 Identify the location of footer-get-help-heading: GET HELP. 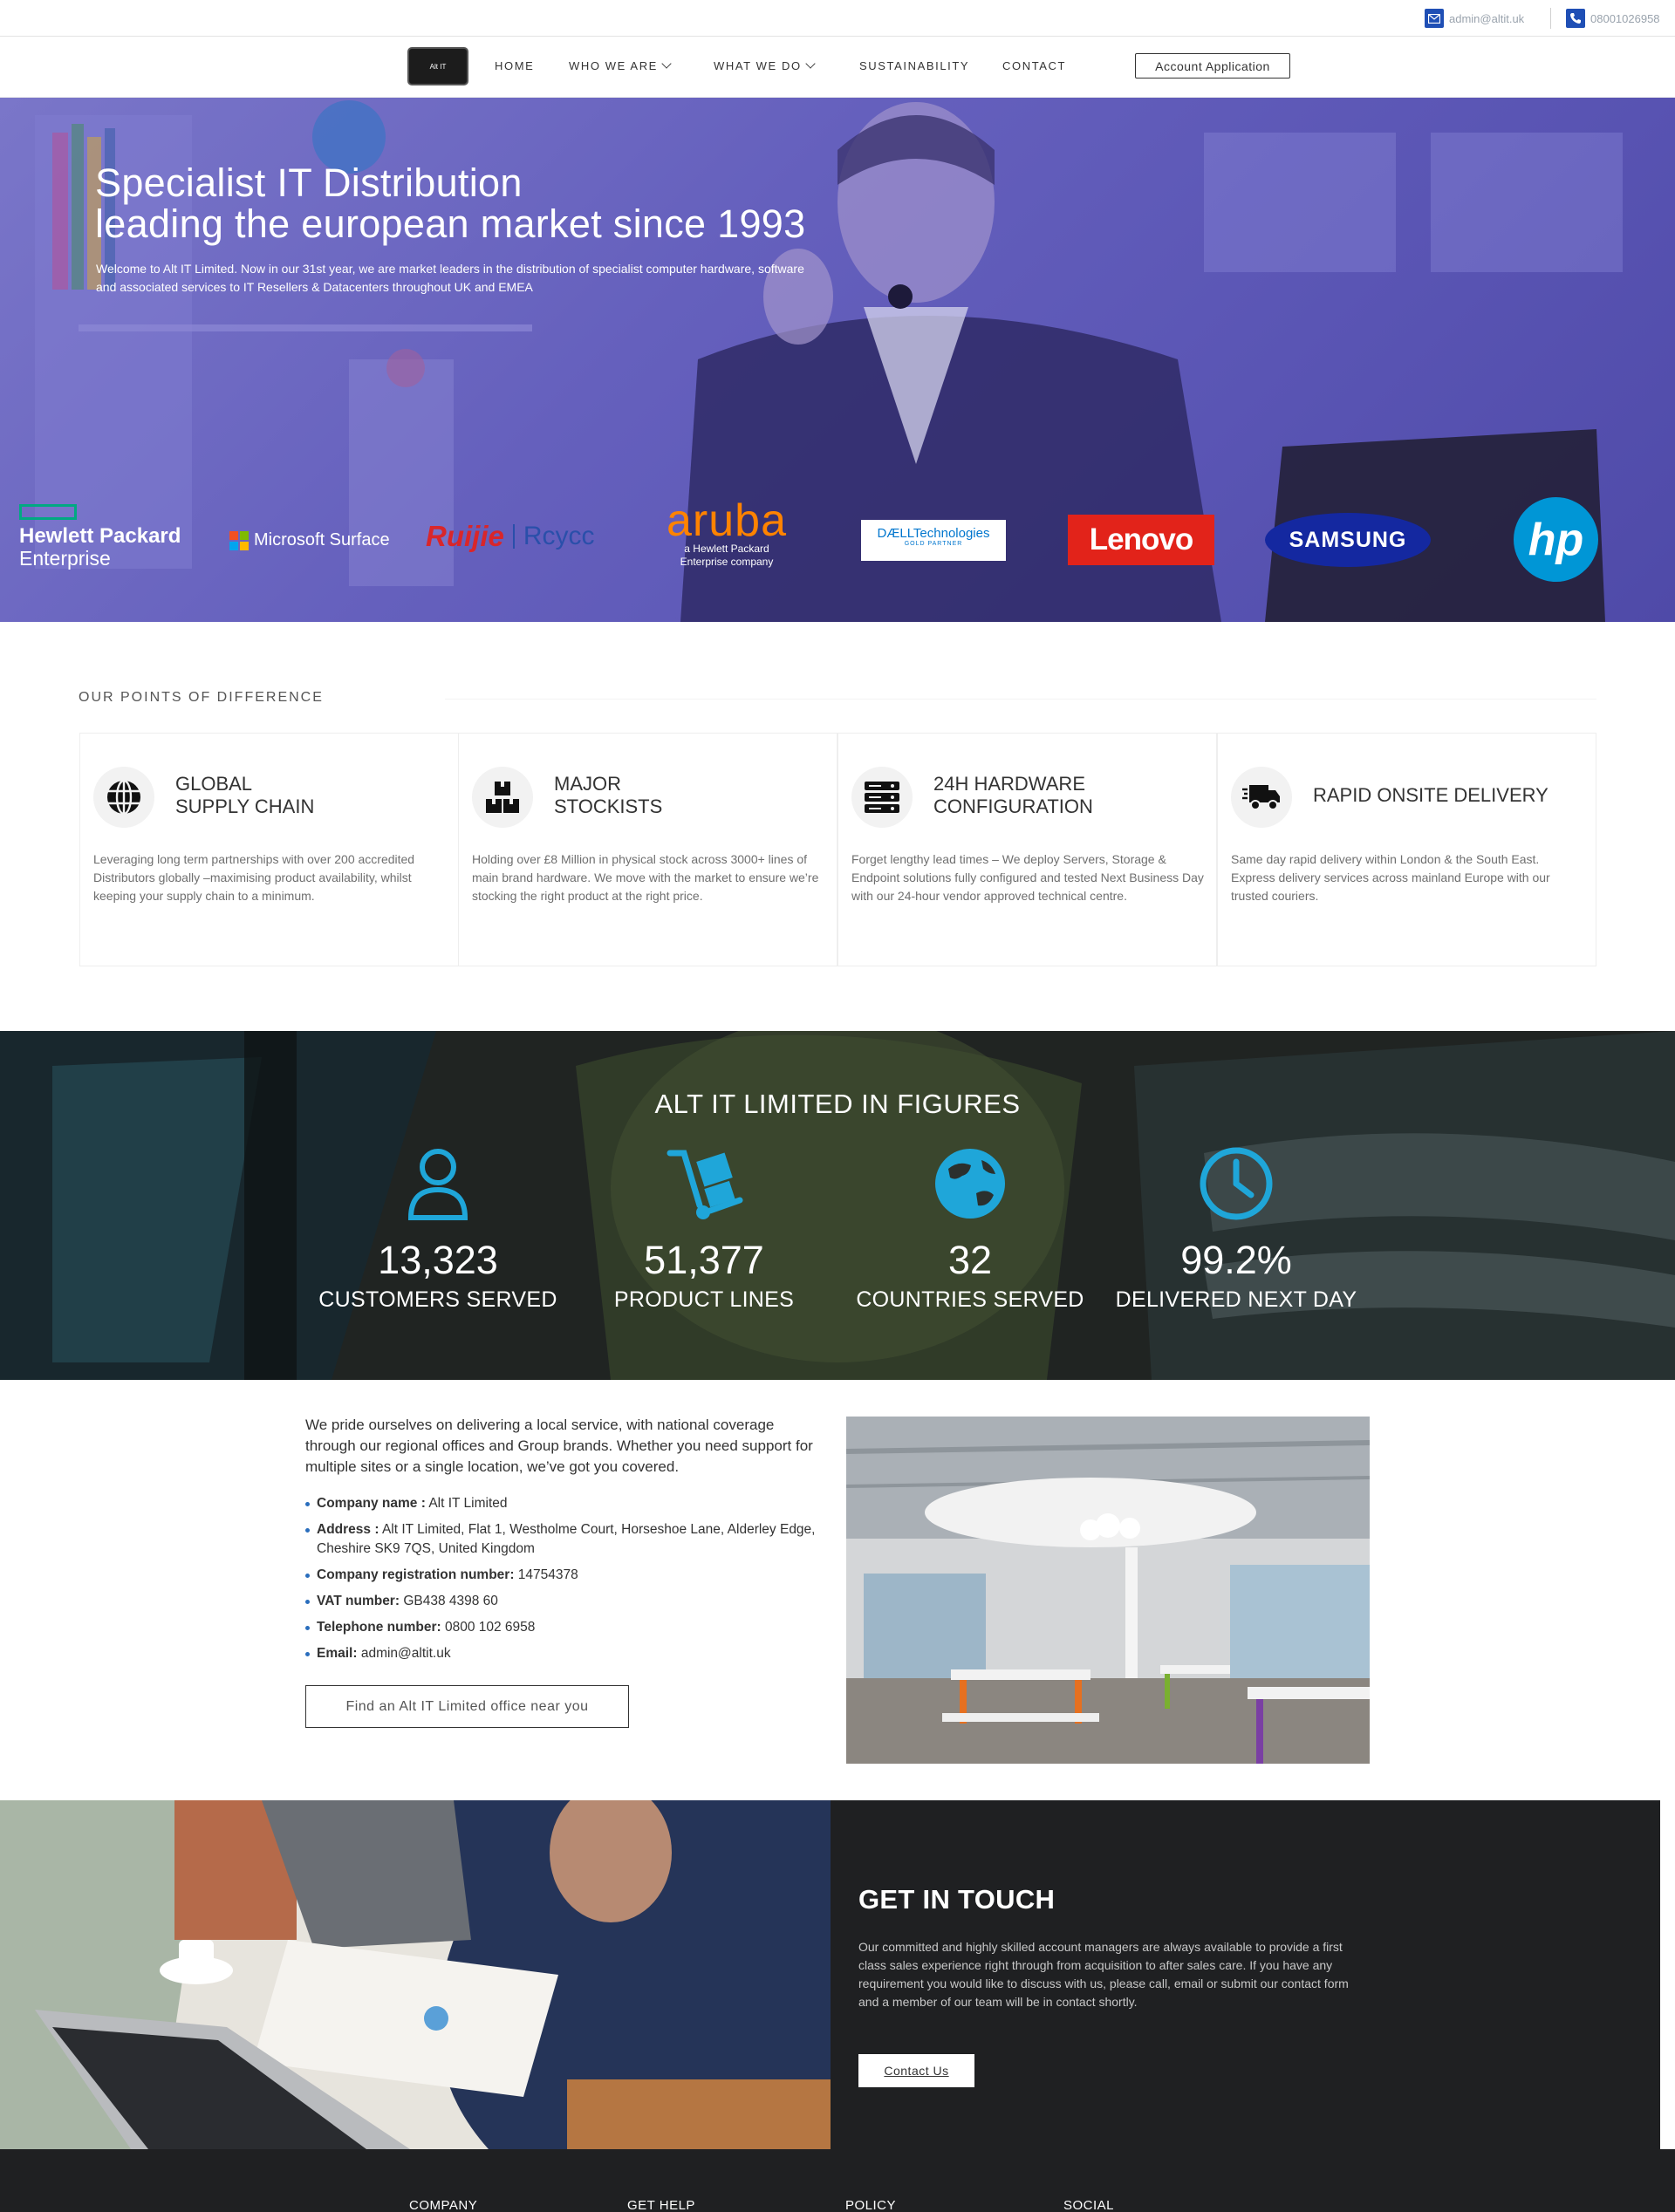
(661, 2205).